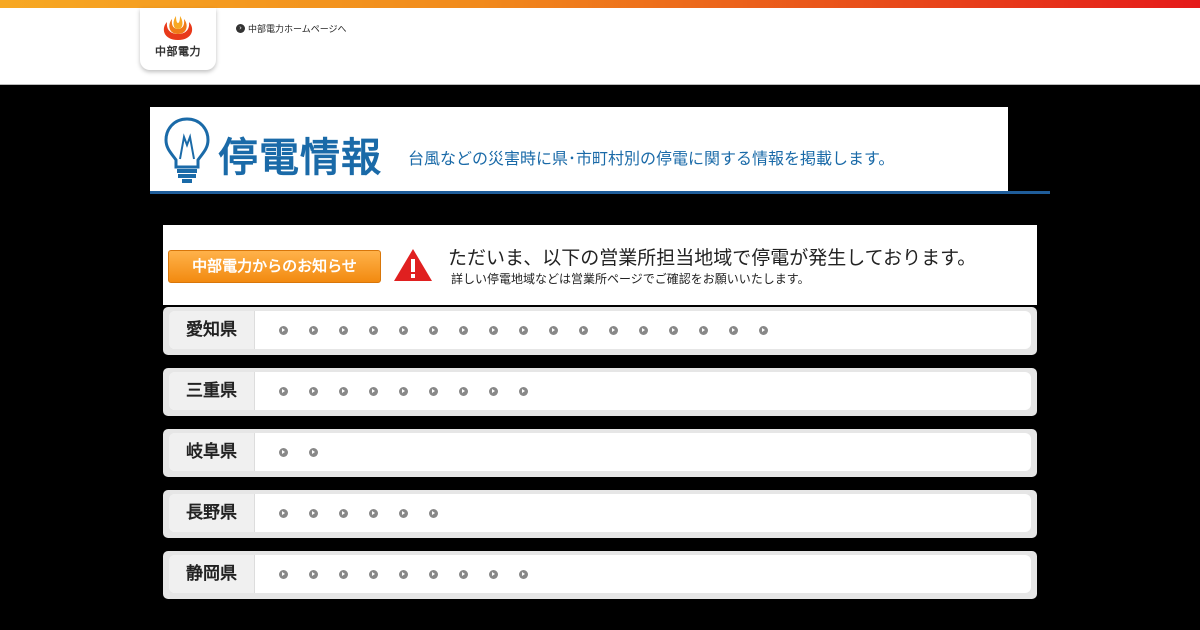 The width and height of the screenshot is (1200, 630). I want to click on prefecture-row: 岐阜県, so click(600, 453).